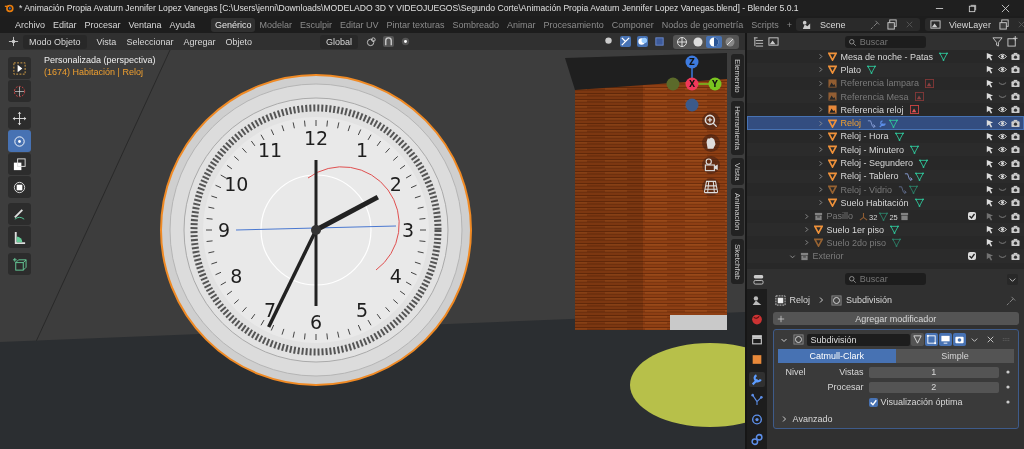  Describe the element at coordinates (65, 24) in the screenshot. I see `menu-item: Editar` at that location.